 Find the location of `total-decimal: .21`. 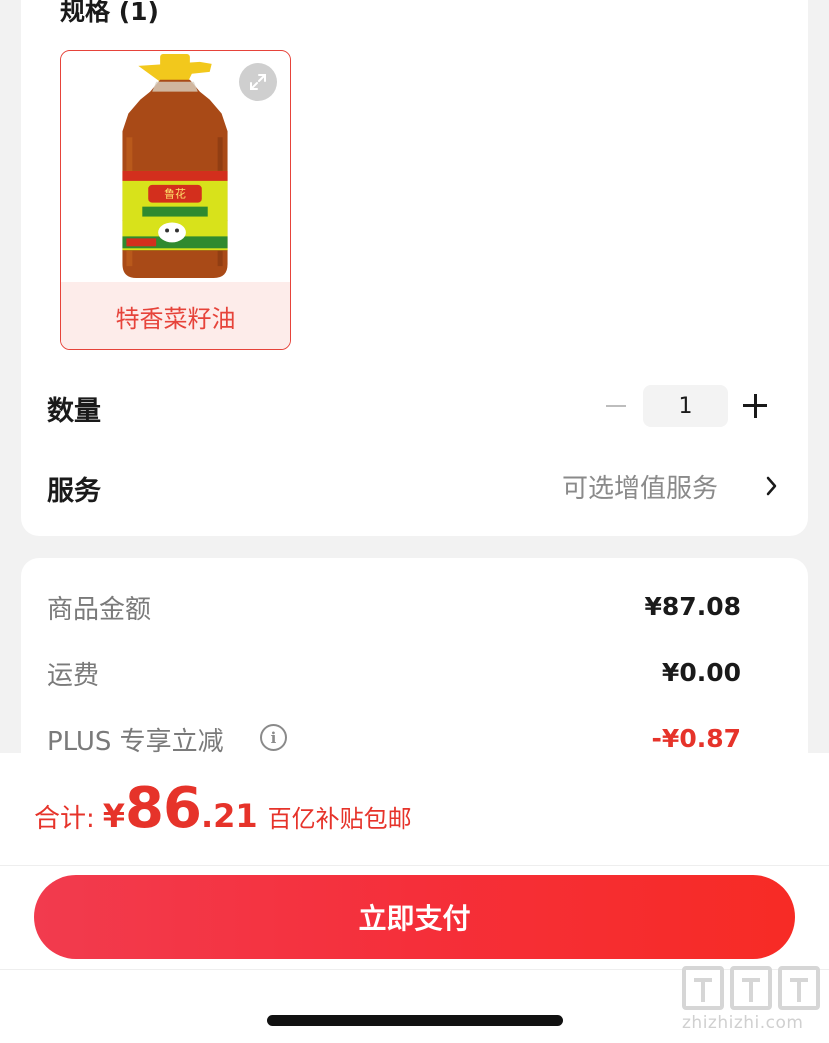

total-decimal: .21 is located at coordinates (229, 816).